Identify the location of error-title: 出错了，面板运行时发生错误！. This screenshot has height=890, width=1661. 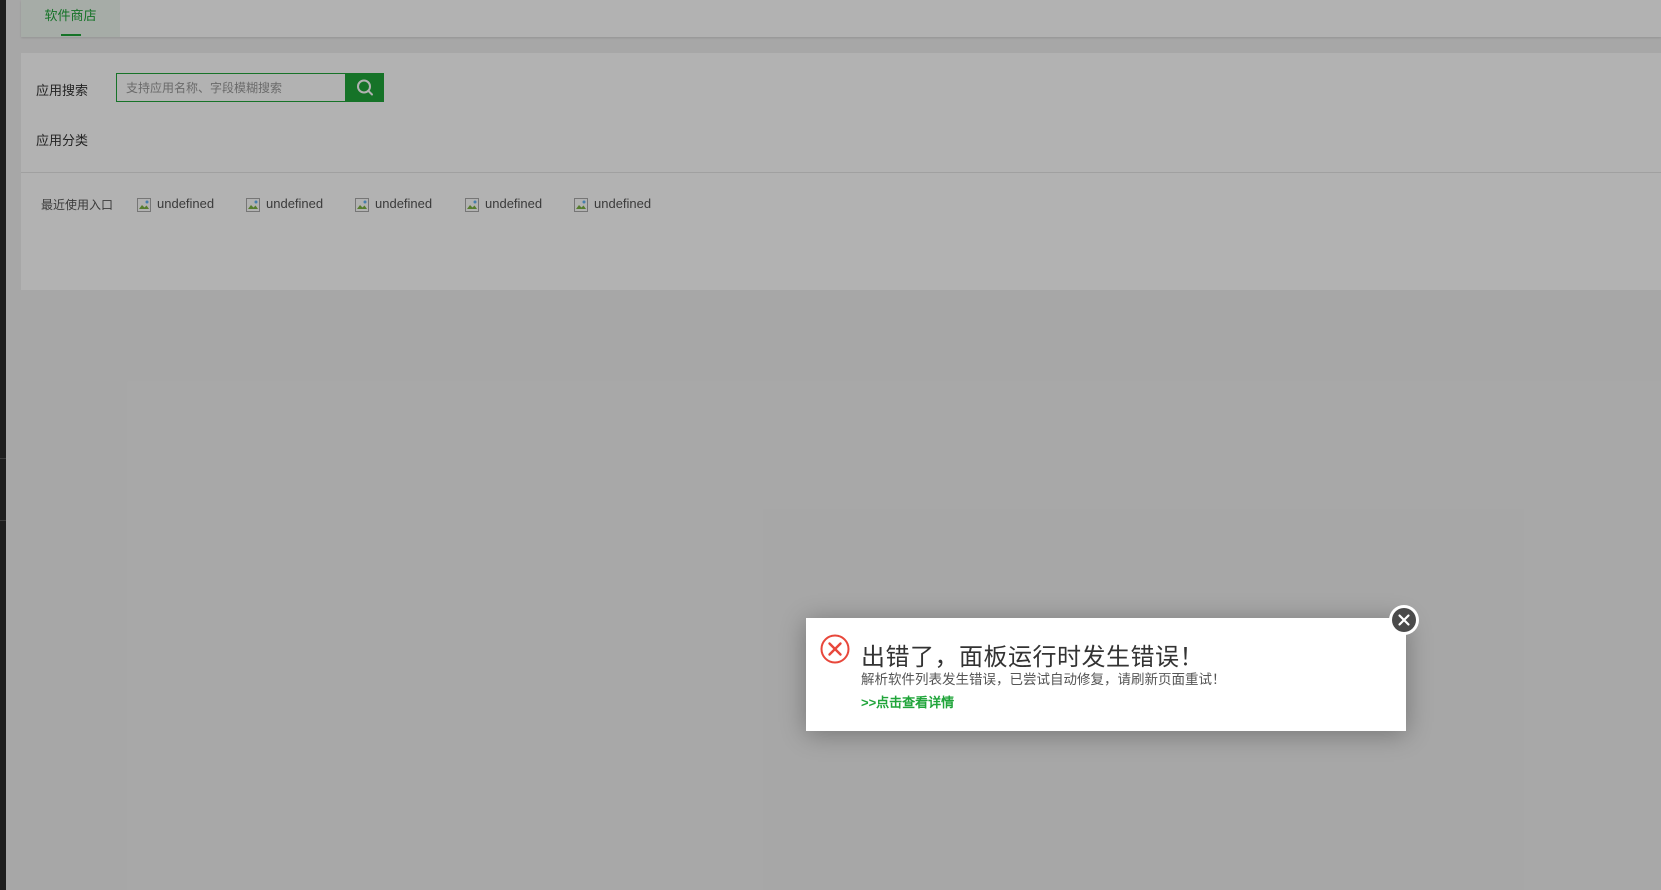
(1032, 657).